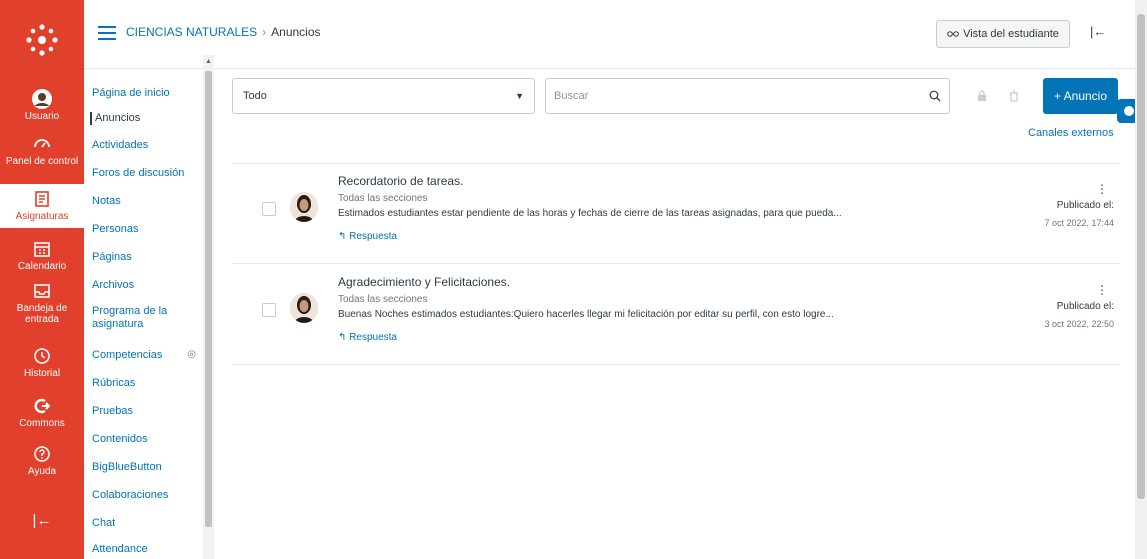 This screenshot has width=1147, height=559. Describe the element at coordinates (42, 373) in the screenshot. I see `nav-label: Historial` at that location.